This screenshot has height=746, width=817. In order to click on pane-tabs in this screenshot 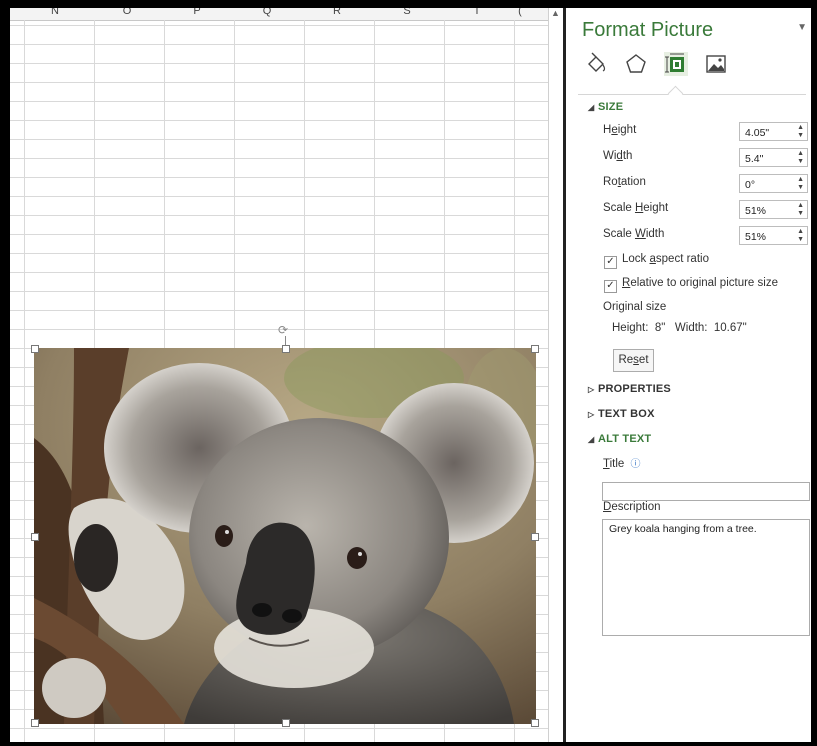, I will do `click(664, 67)`.